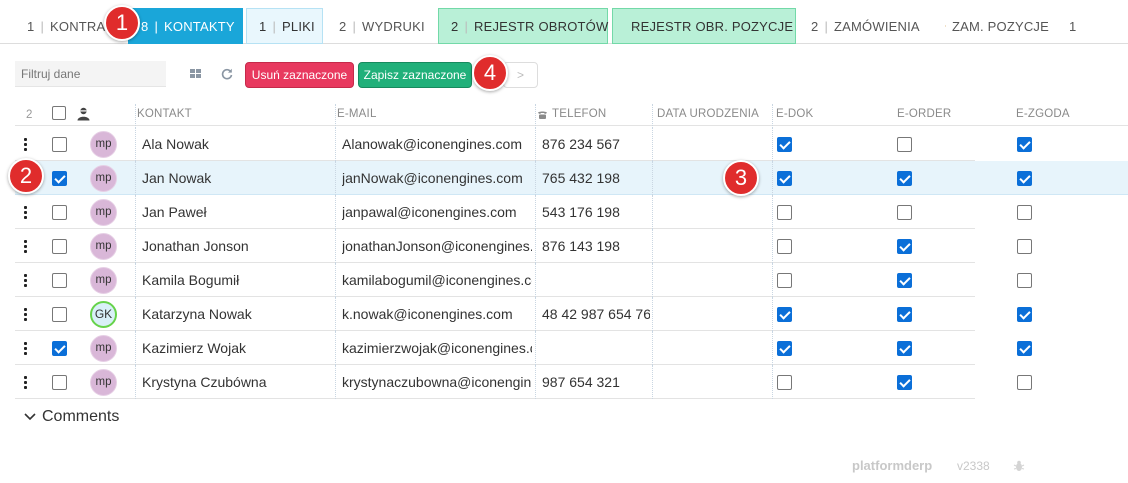 This screenshot has width=1128, height=483. I want to click on save-selected-button: Zapisz zaznaczone, so click(415, 75).